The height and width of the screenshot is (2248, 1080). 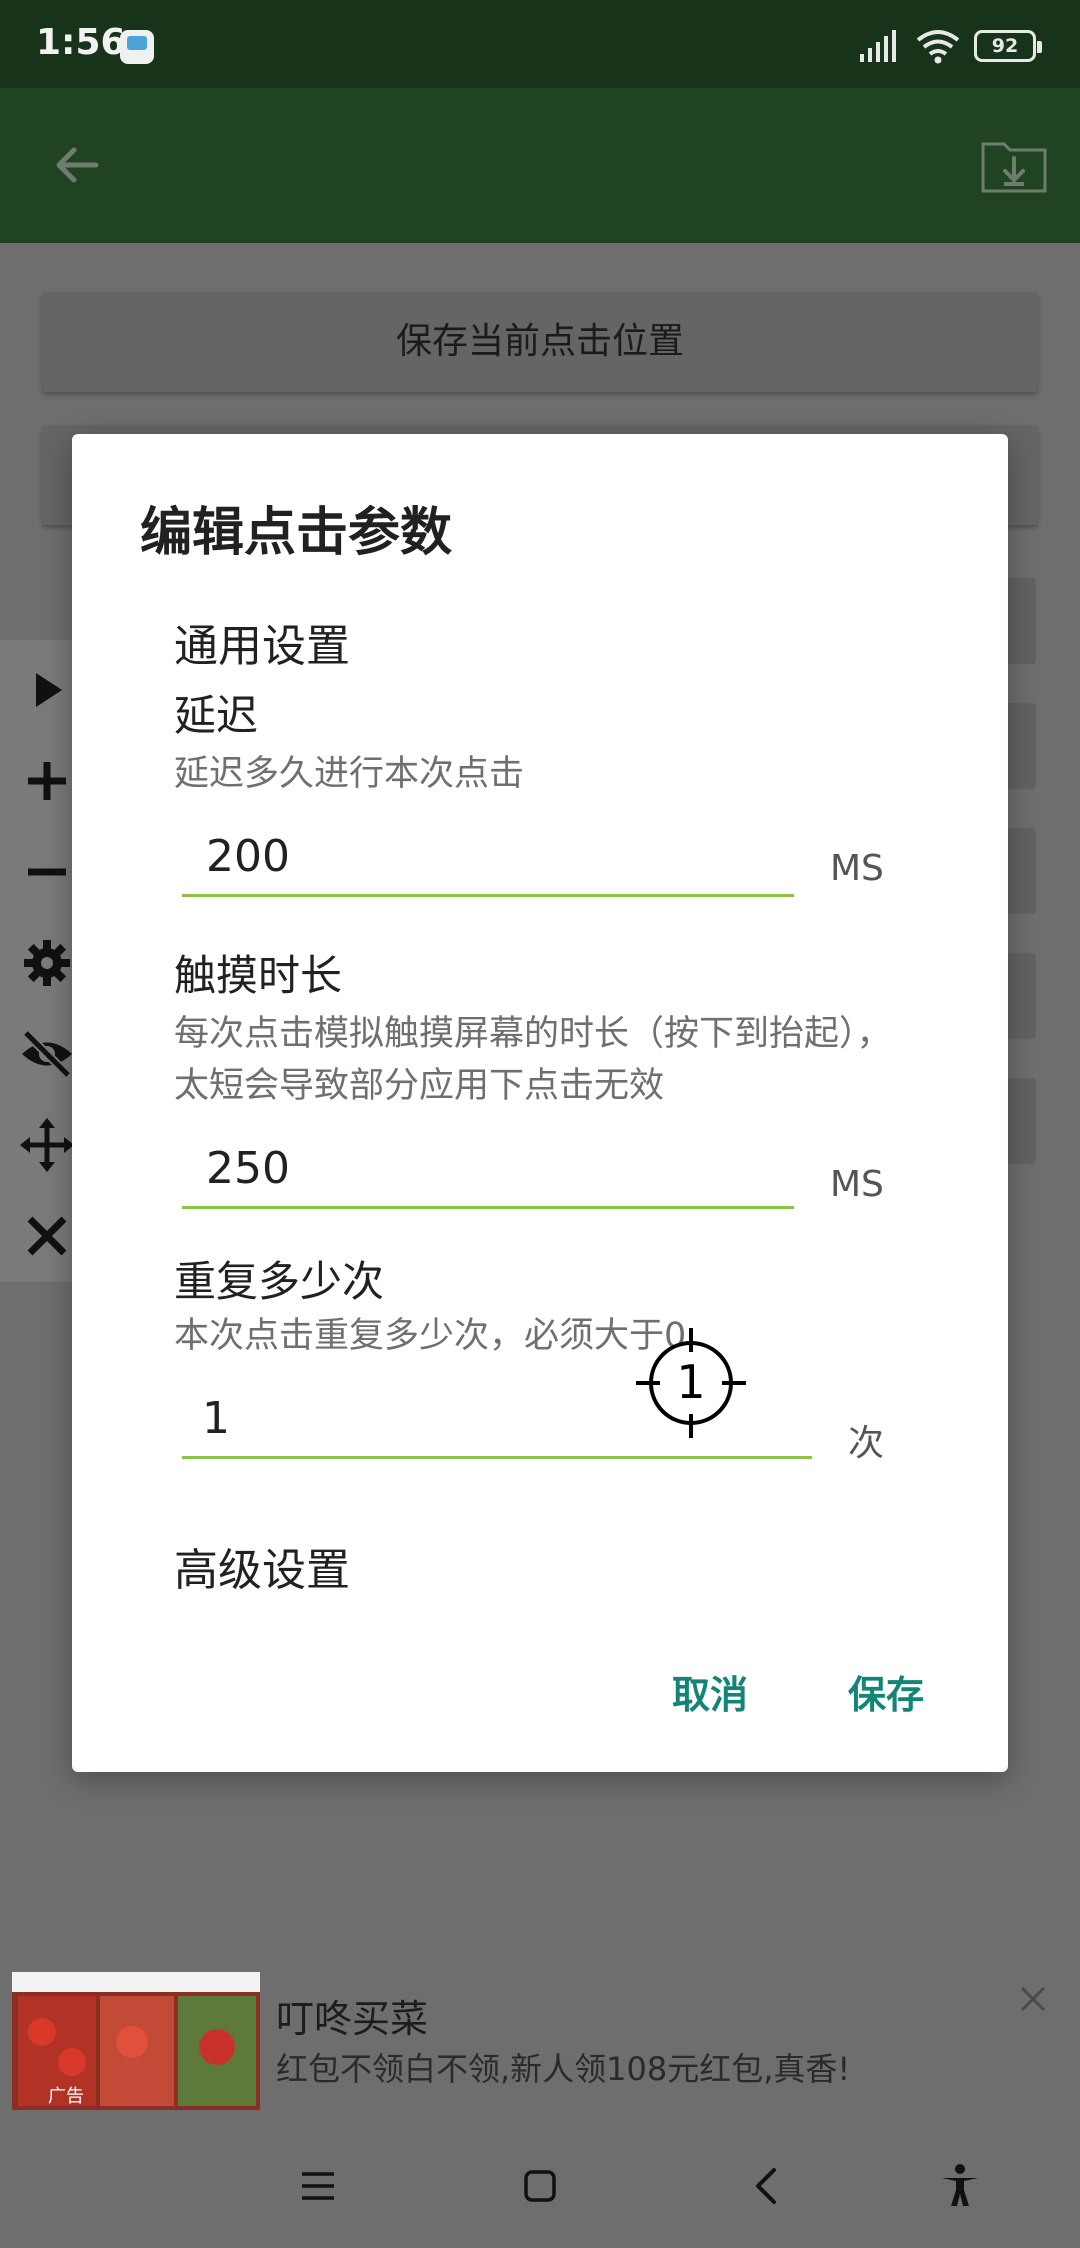 What do you see at coordinates (81, 42) in the screenshot?
I see `status-time: 1:56` at bounding box center [81, 42].